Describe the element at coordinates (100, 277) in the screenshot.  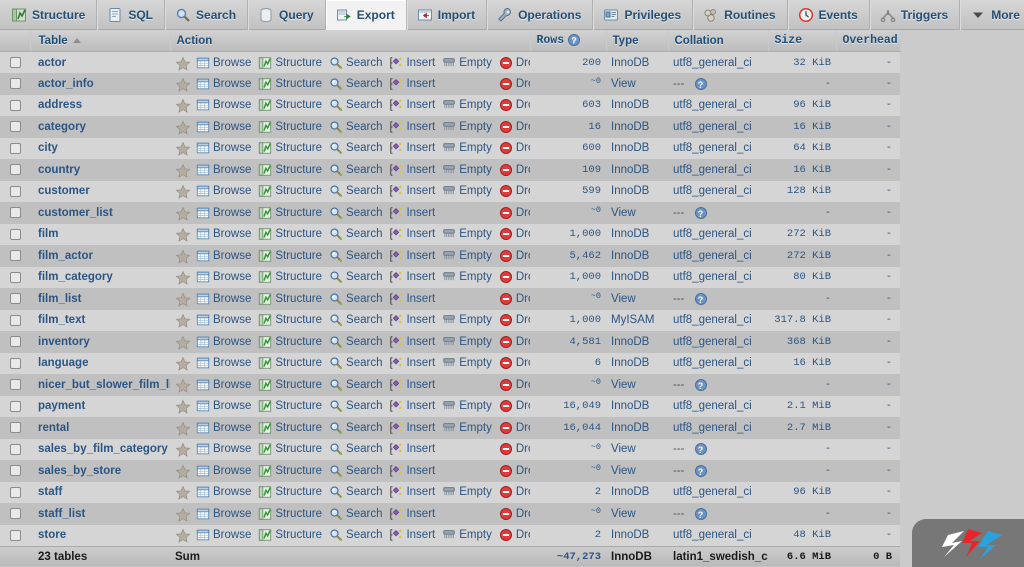
I see `table-name-cell: film_category` at that location.